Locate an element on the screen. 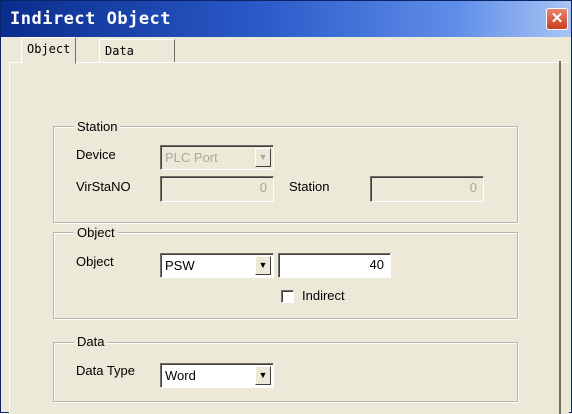 The width and height of the screenshot is (572, 414). virstano-field: 0 is located at coordinates (217, 189).